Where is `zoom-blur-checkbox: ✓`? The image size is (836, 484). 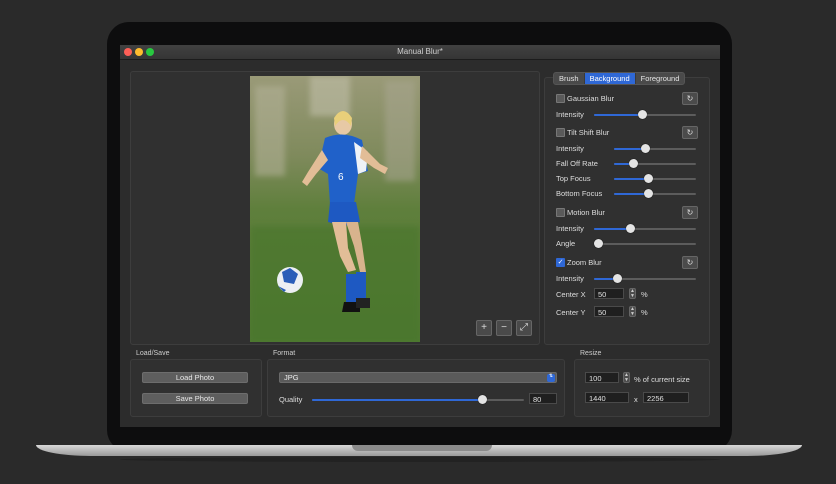 zoom-blur-checkbox: ✓ is located at coordinates (560, 262).